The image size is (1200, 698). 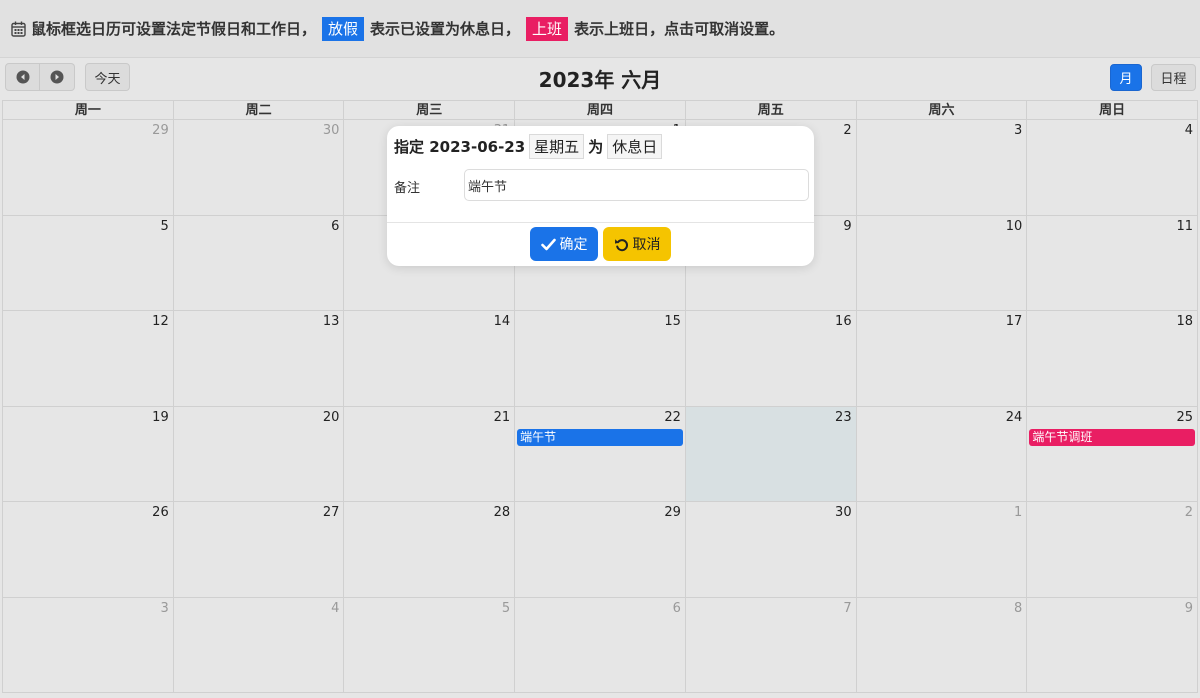 I want to click on weekday-header-cell: 周三, so click(x=430, y=110).